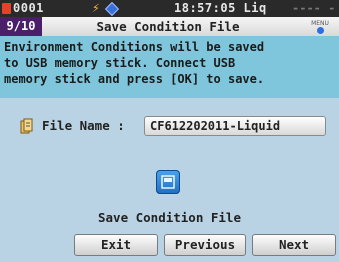 The width and height of the screenshot is (339, 262). What do you see at coordinates (83, 125) in the screenshot?
I see `file-name-label: File Name :` at bounding box center [83, 125].